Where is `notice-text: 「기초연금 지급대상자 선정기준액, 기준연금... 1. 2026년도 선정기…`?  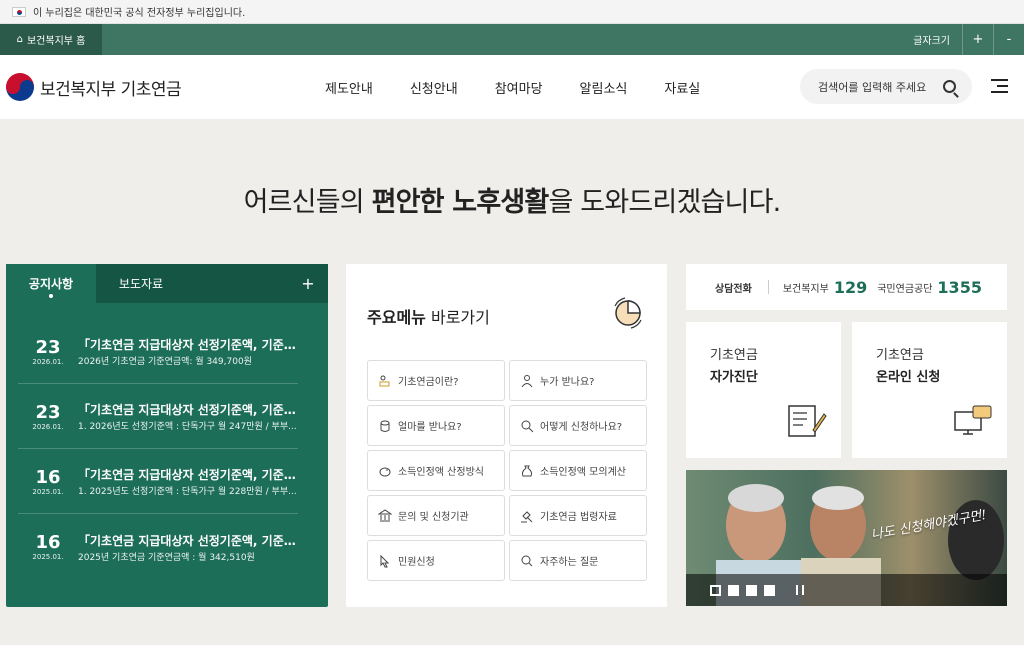 notice-text: 「기초연금 지급대상자 선정기준액, 기준연금... 1. 2026년도 선정기… is located at coordinates (188, 416).